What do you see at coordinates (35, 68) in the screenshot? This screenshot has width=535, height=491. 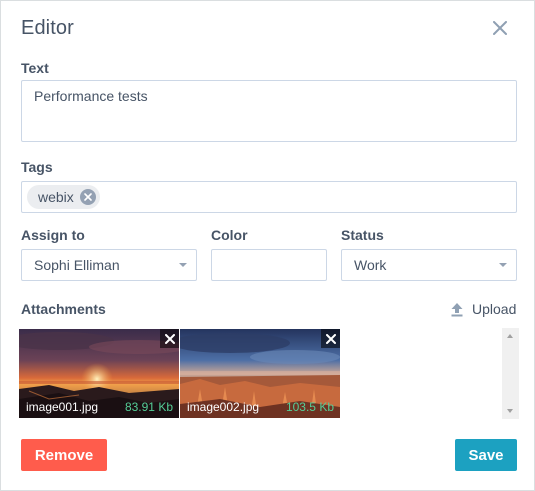 I see `text-label: Text` at bounding box center [35, 68].